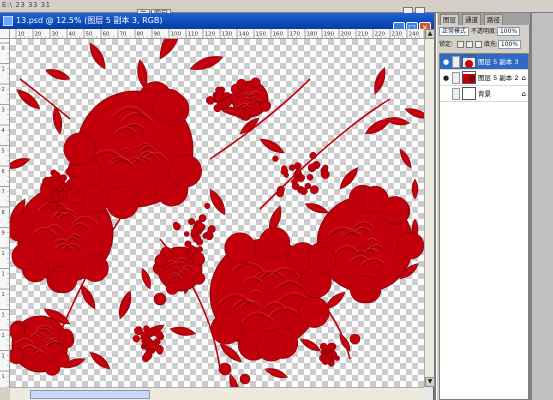 This screenshot has height=400, width=553. What do you see at coordinates (154, 10) in the screenshot?
I see `palette-well: ☰图层` at bounding box center [154, 10].